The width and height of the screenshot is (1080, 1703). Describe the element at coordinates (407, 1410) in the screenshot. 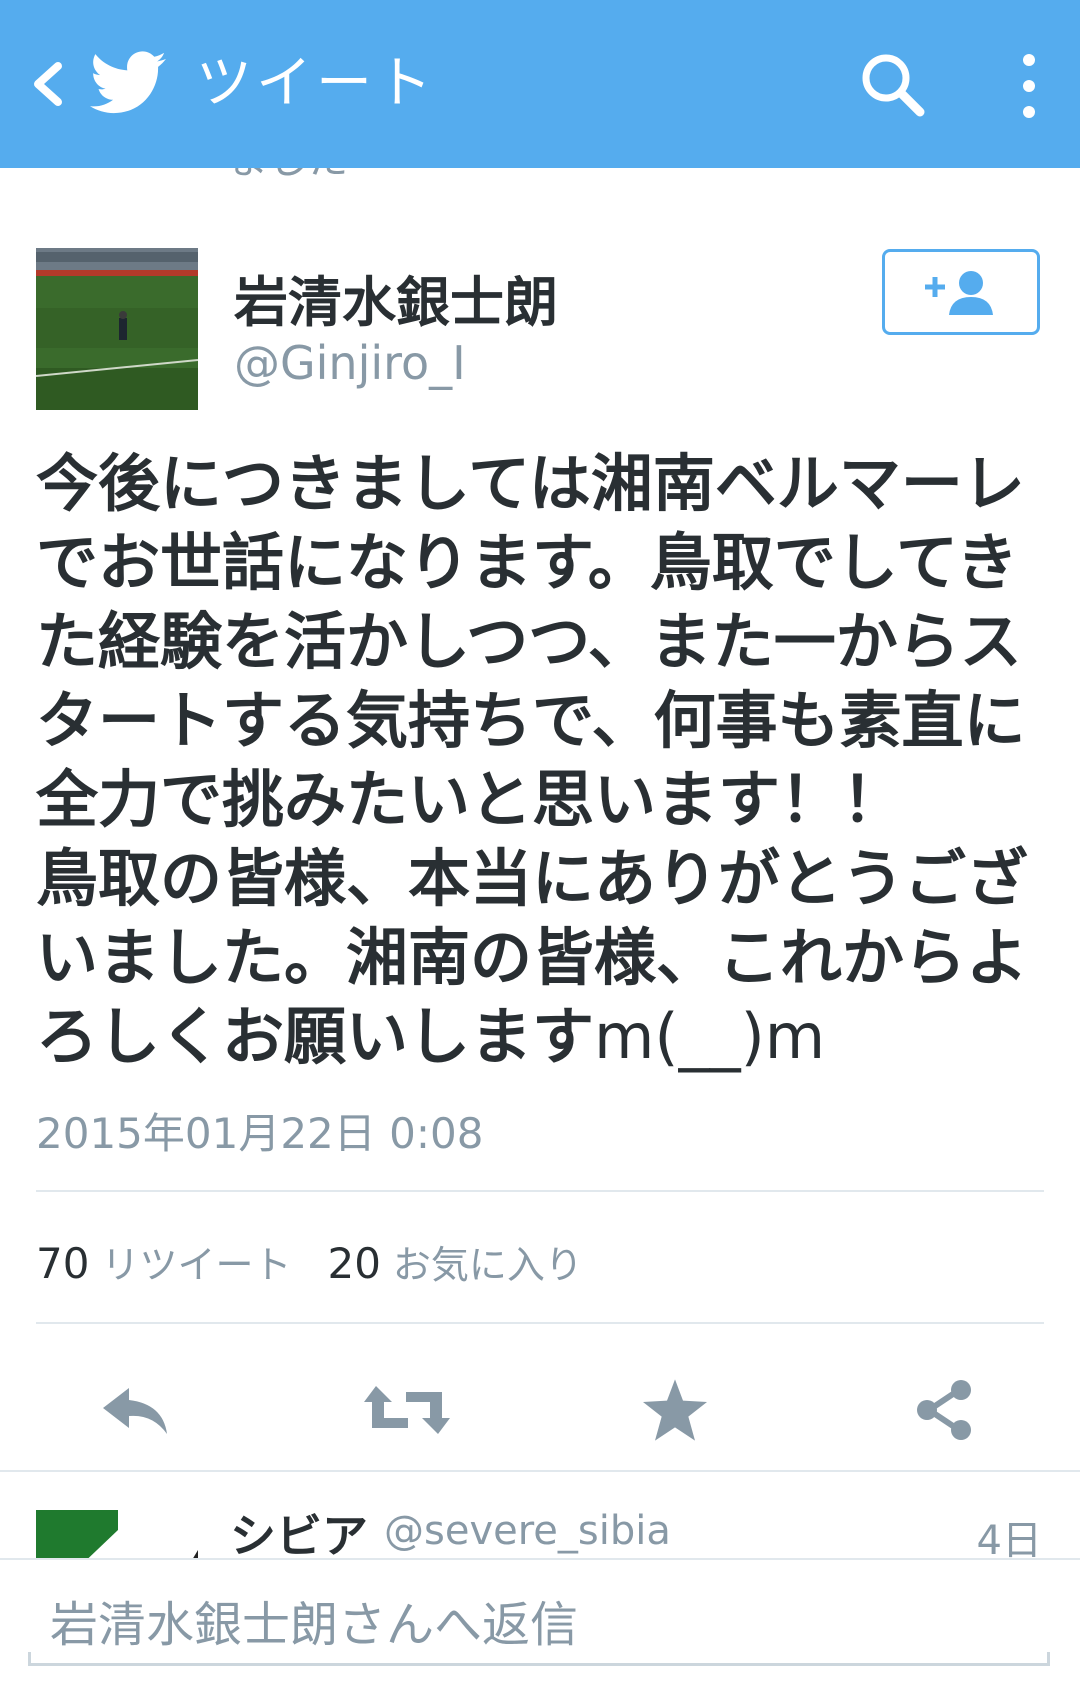

I see `retweet-icon` at that location.